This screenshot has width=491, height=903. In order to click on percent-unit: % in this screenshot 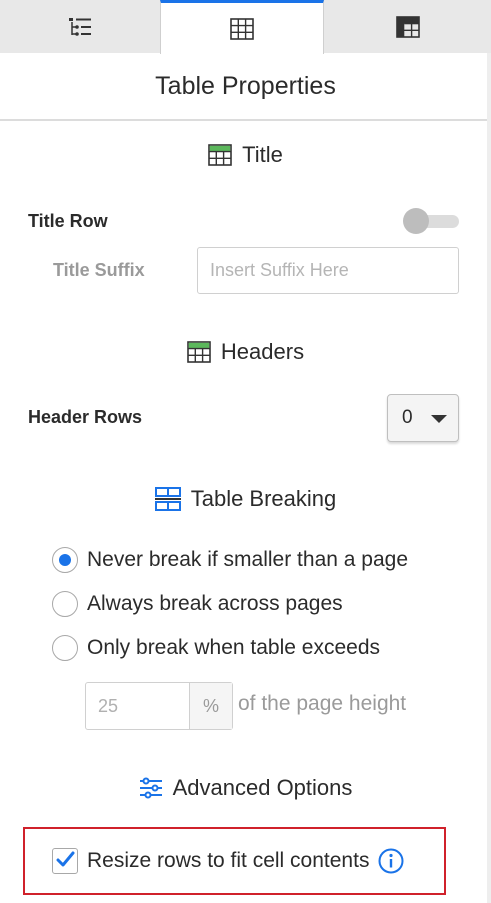, I will do `click(210, 706)`.